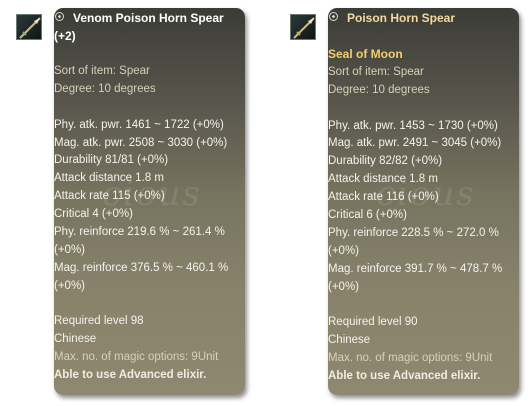  Describe the element at coordinates (413, 232) in the screenshot. I see `stat-line: Phy. reinforce 228.5 % ~ 272.0 %` at that location.